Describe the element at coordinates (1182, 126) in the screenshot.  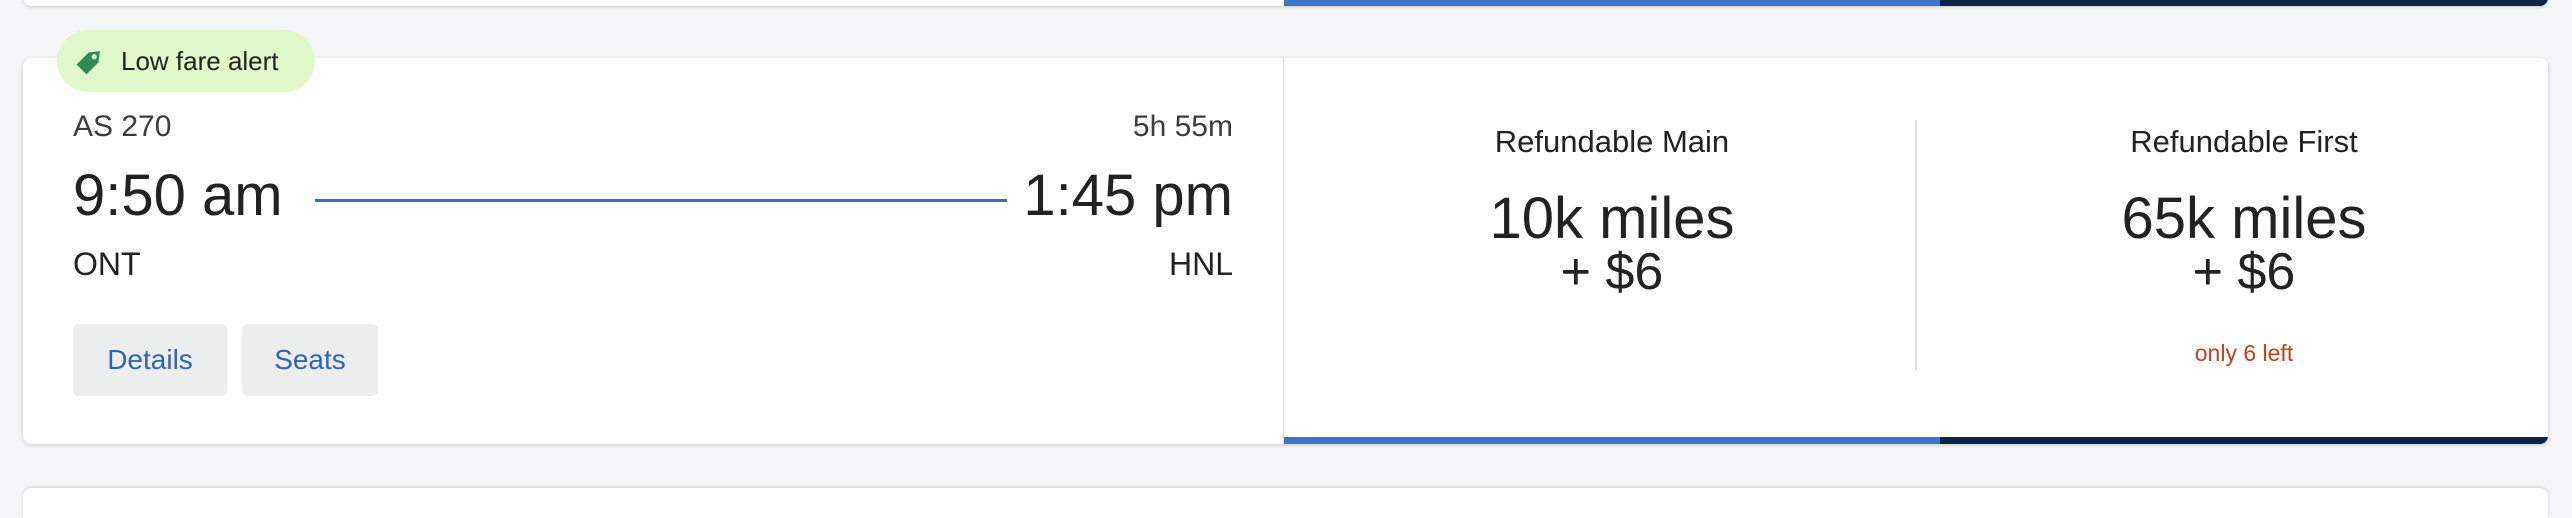
I see `flight-duration: 5h 55m` at that location.